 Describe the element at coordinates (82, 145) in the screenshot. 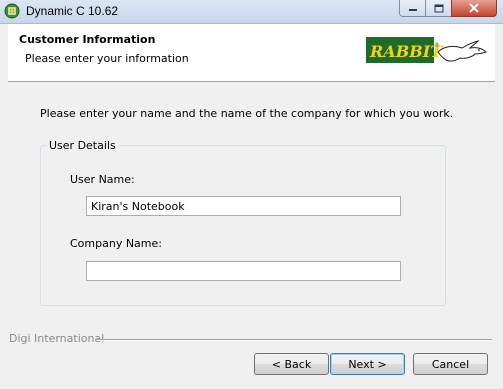

I see `group-label: User Details` at that location.